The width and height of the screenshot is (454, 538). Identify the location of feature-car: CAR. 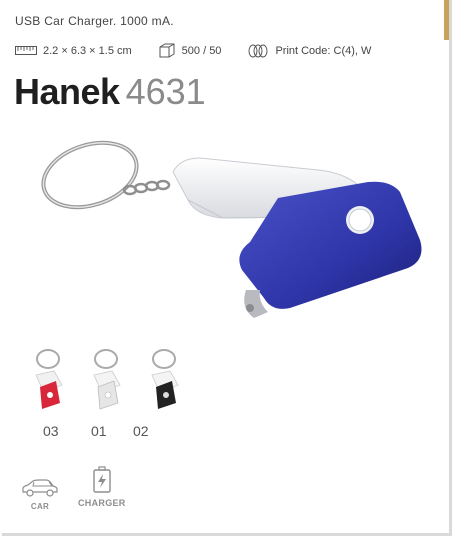
(40, 494).